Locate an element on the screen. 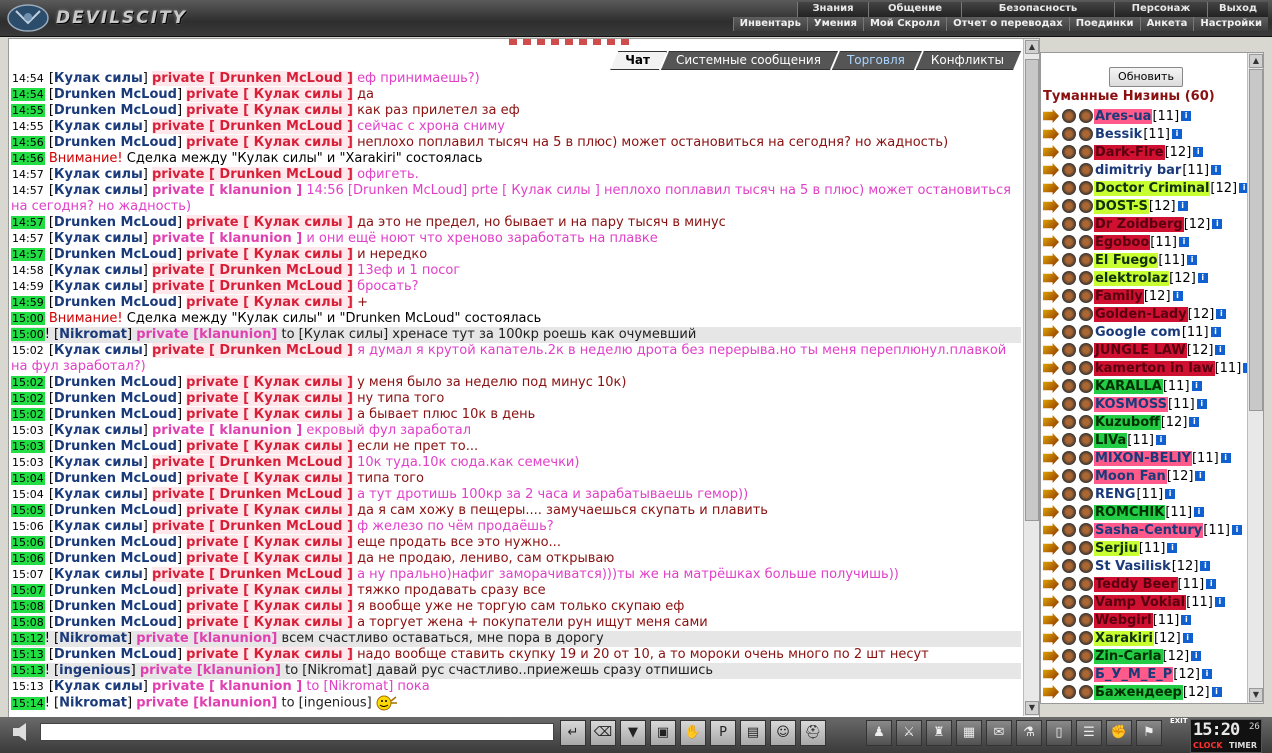 The height and width of the screenshot is (753, 1272). user-row: Webgirl [11] i is located at coordinates (1152, 620).